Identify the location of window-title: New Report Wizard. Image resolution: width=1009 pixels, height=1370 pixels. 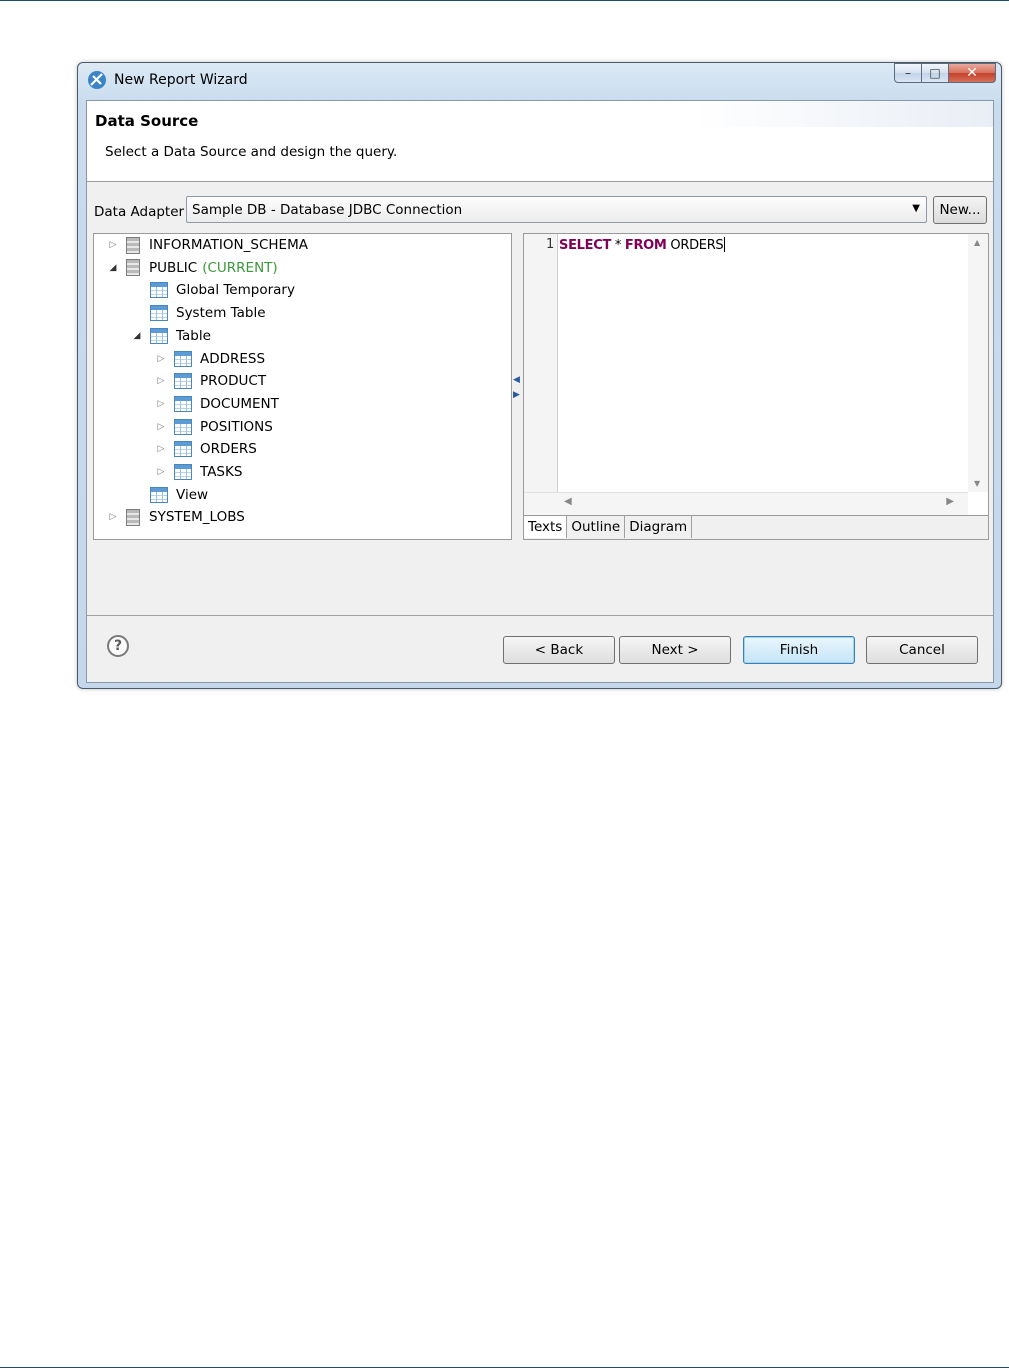
(181, 80).